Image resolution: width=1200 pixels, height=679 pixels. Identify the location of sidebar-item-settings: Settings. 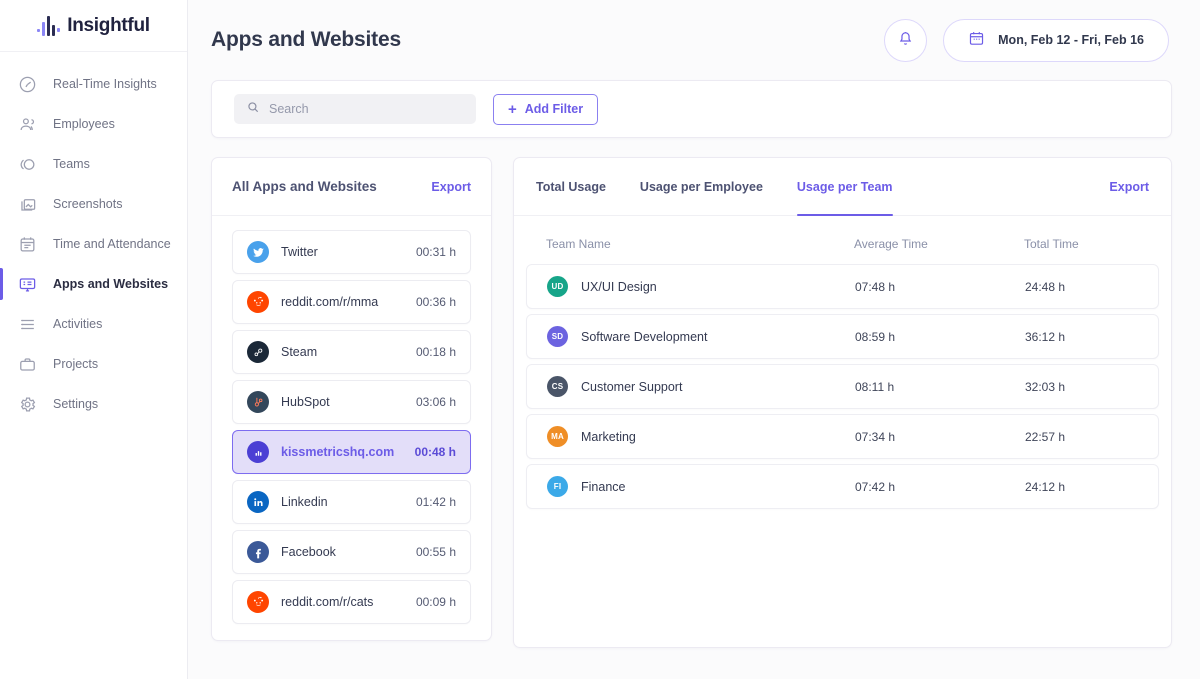
(93, 404).